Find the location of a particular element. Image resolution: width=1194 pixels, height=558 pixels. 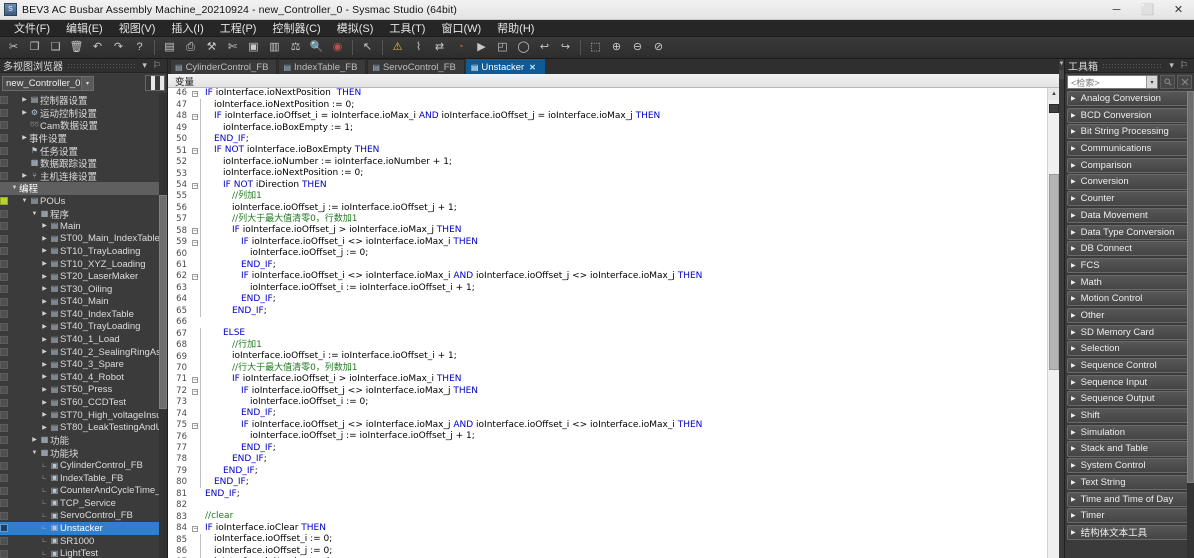

copy-icon: ❐ is located at coordinates (34, 47).